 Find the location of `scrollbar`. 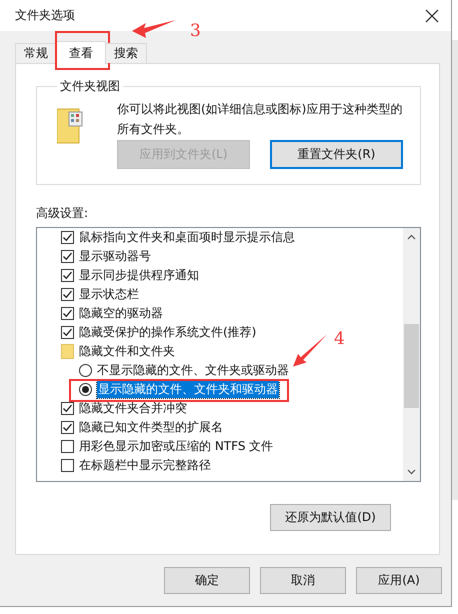

scrollbar is located at coordinates (411, 354).